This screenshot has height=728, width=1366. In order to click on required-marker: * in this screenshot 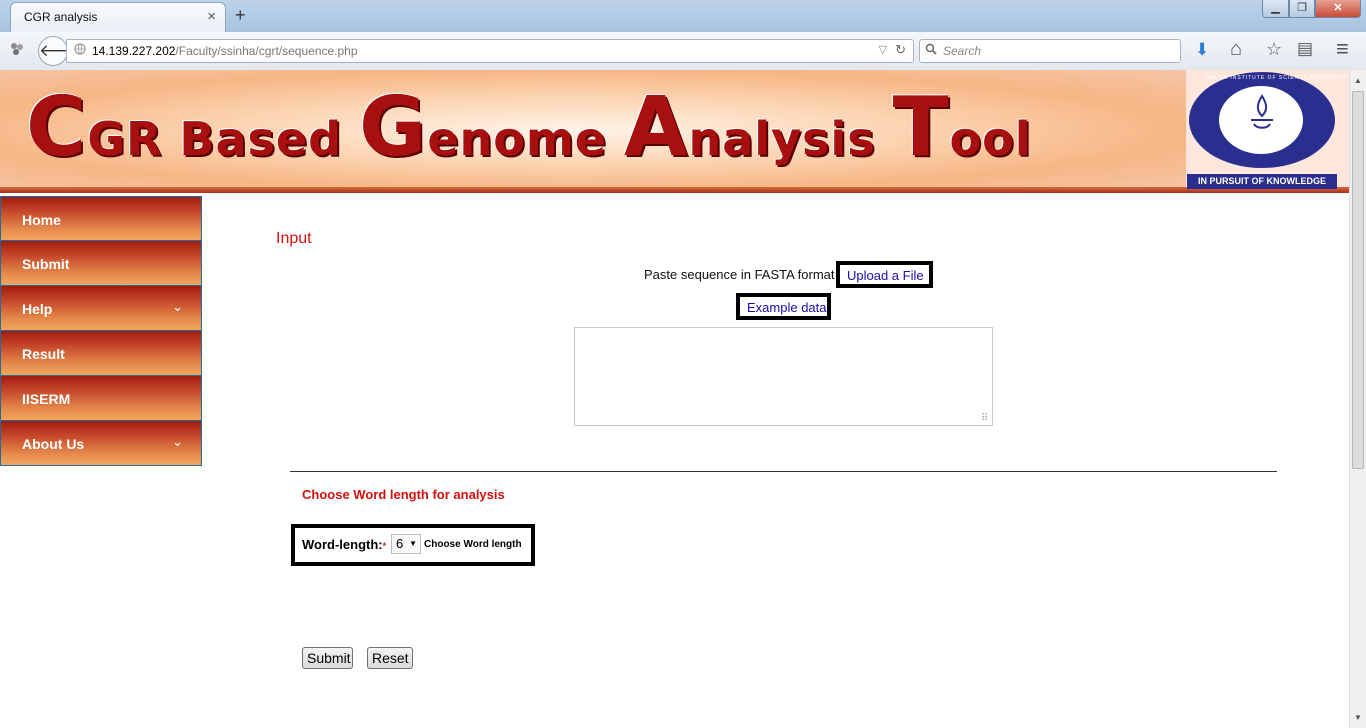, I will do `click(384, 546)`.